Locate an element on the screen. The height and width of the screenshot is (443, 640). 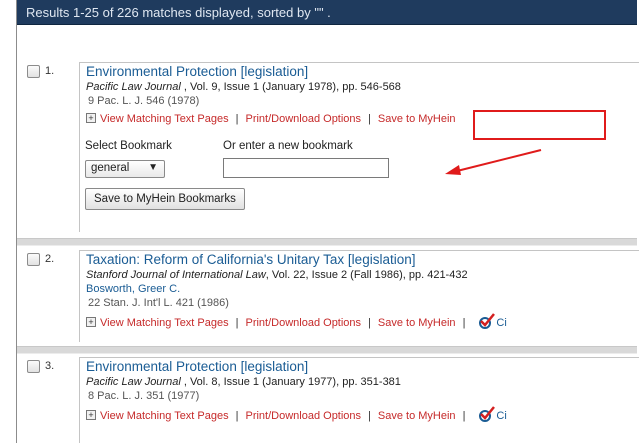
result-2-cite-link: Ci is located at coordinates (501, 323).